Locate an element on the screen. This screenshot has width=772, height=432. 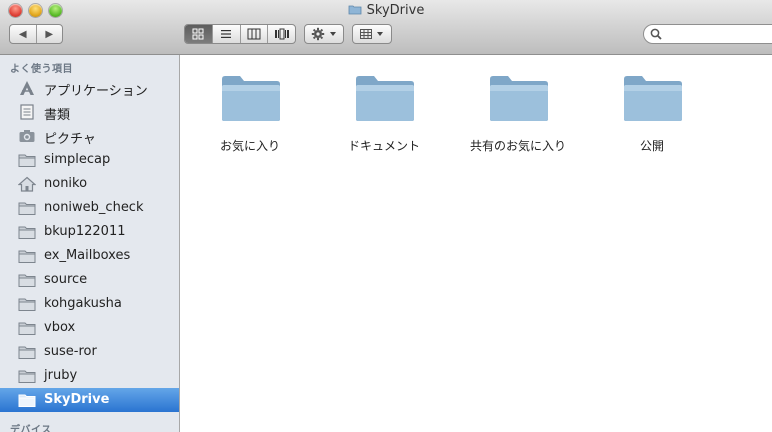
sidebar-item-jruby: jruby is located at coordinates (89, 376).